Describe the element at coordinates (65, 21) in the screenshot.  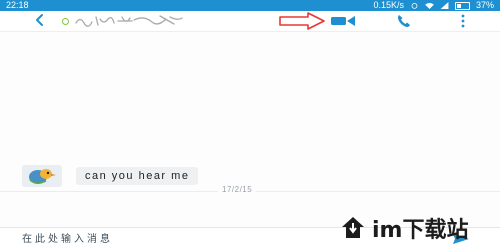
I see `presence-ring-icon` at that location.